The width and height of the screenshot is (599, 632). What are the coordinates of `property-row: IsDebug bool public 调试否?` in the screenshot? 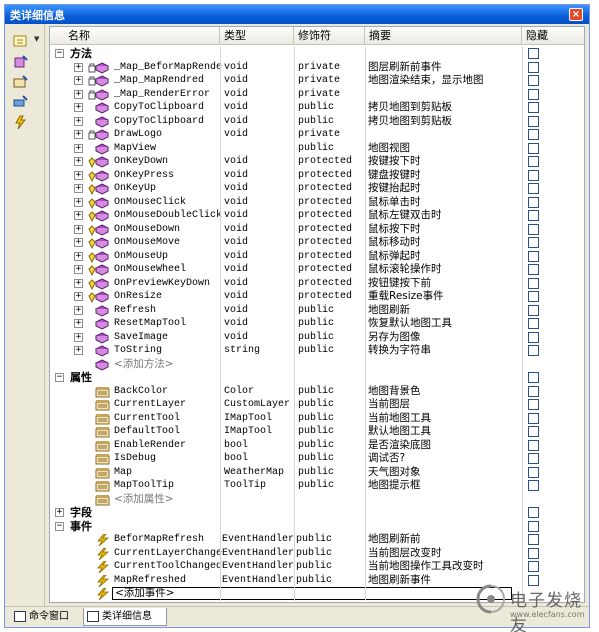 It's located at (317, 459).